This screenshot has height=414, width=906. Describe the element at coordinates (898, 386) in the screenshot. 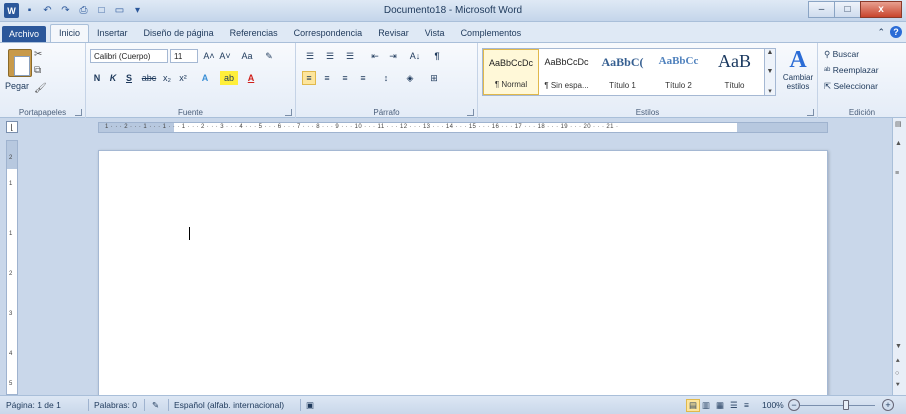

I see `next-page-icon: ⯆` at that location.